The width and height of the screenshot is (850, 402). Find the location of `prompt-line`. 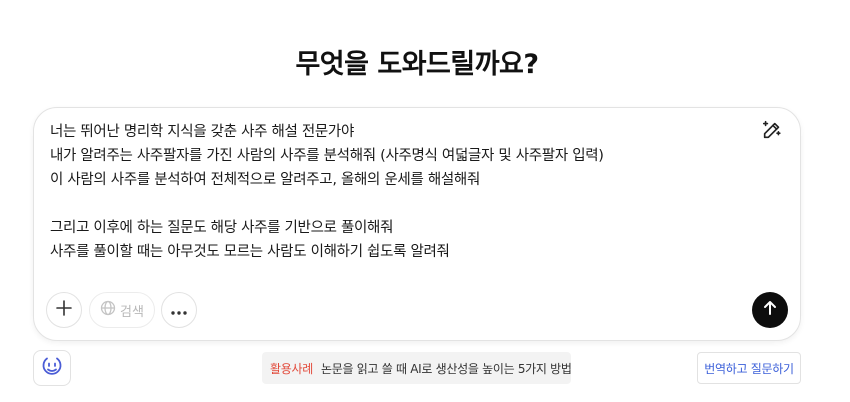

prompt-line is located at coordinates (400, 204).